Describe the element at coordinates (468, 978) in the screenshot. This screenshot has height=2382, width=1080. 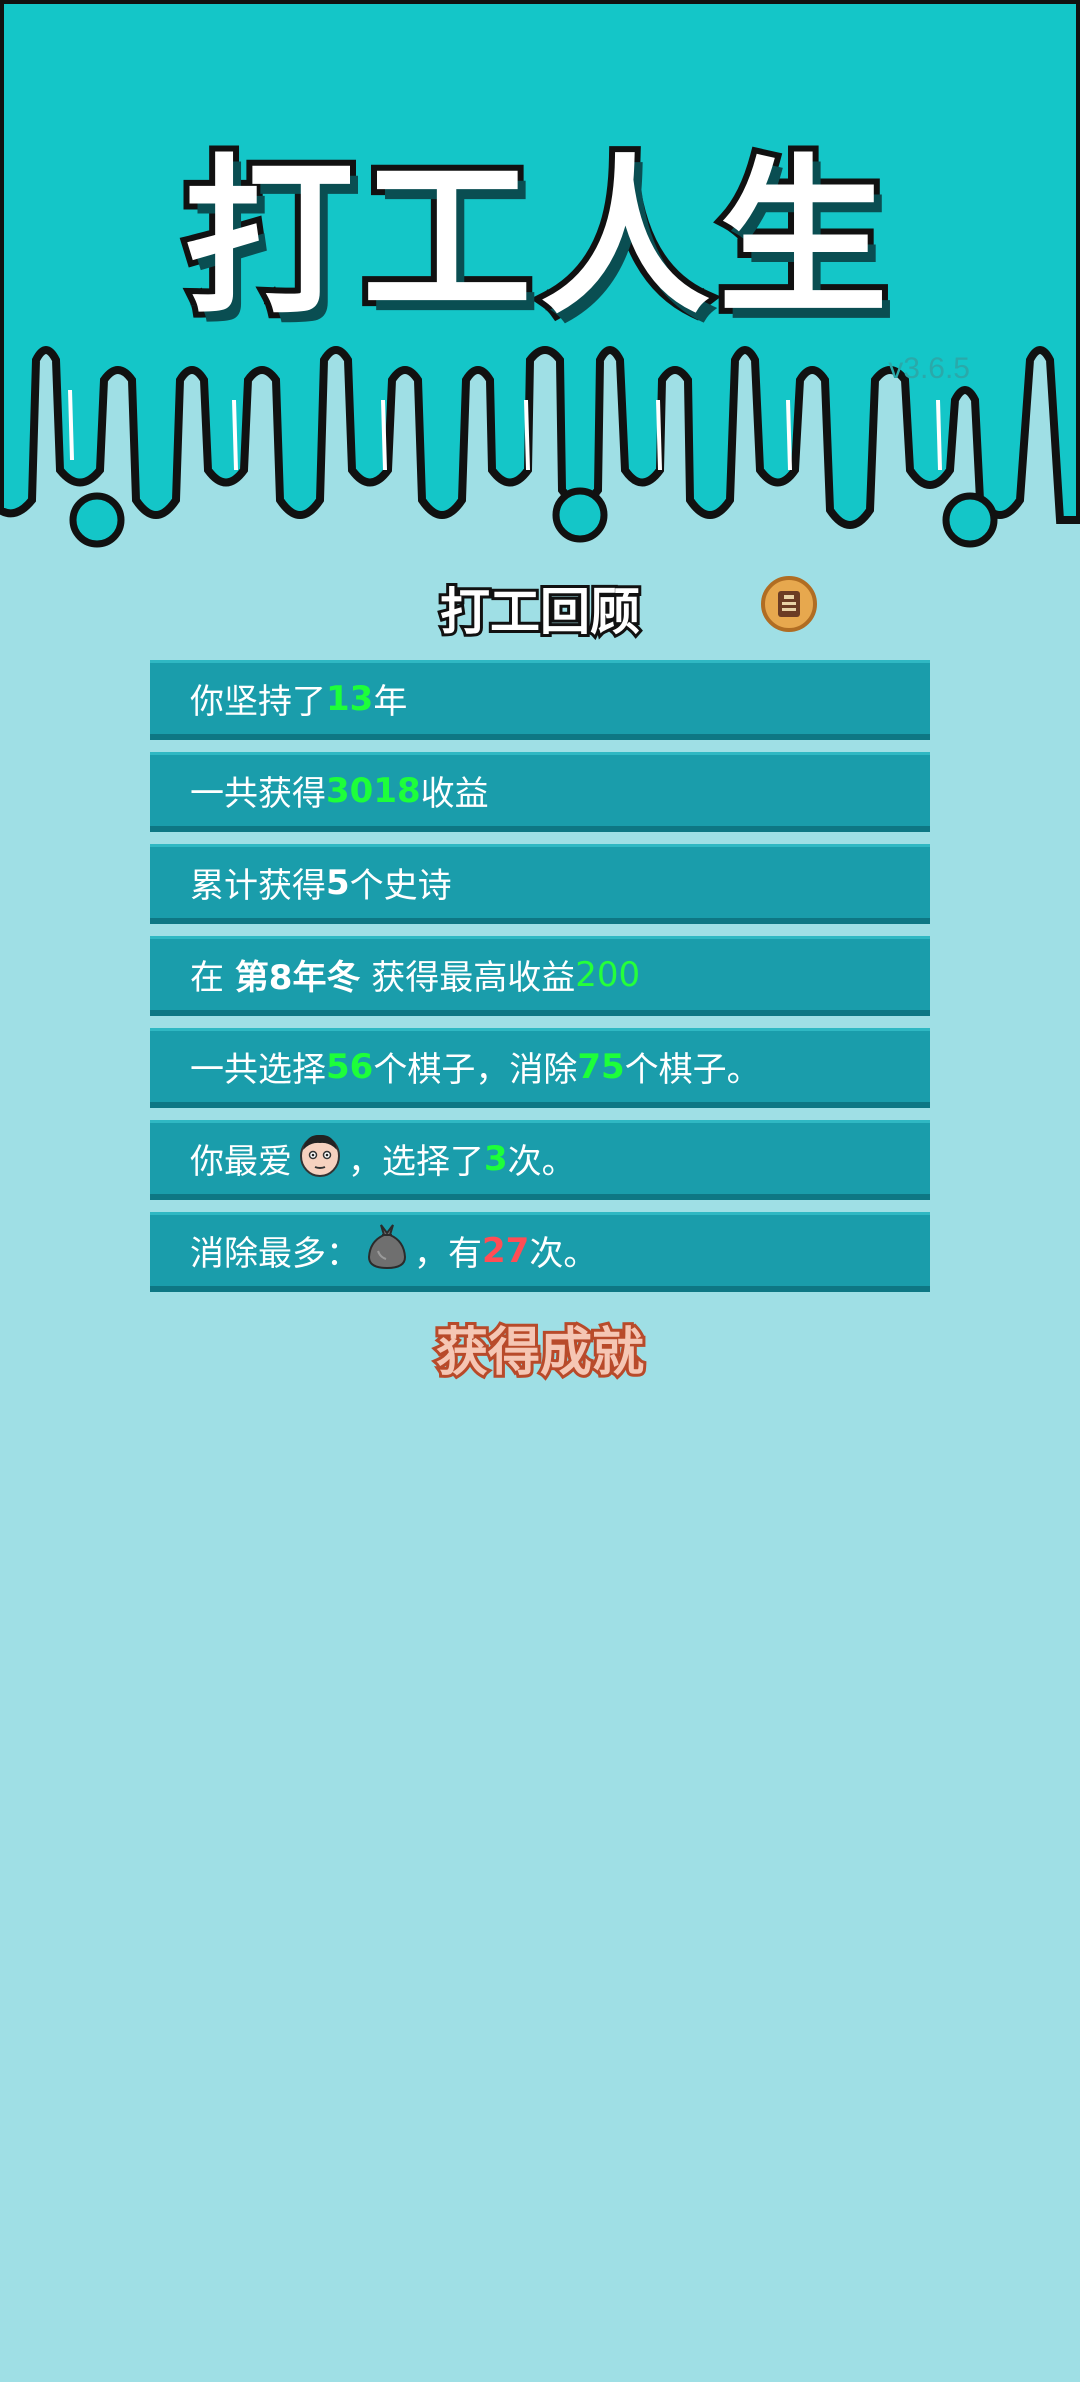
I see `row-text: 获得最高收益` at that location.